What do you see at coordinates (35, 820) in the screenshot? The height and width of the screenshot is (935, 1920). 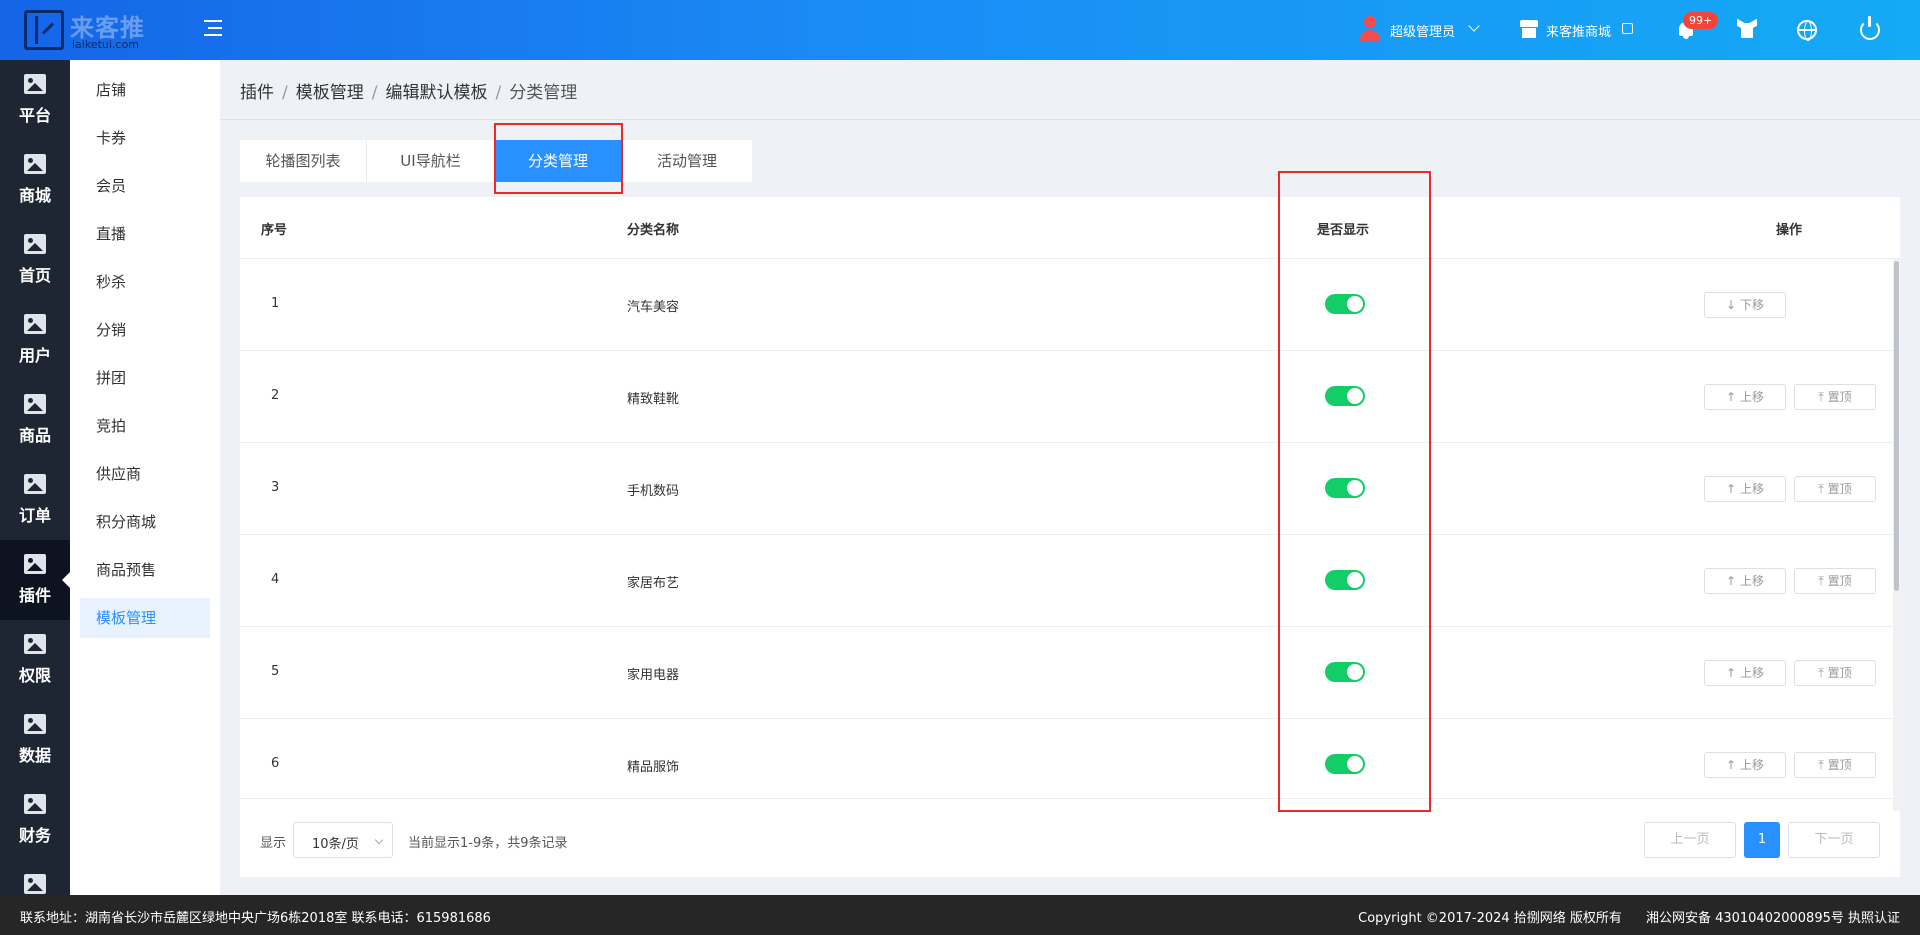 I see `nav-item-finance: 财务` at bounding box center [35, 820].